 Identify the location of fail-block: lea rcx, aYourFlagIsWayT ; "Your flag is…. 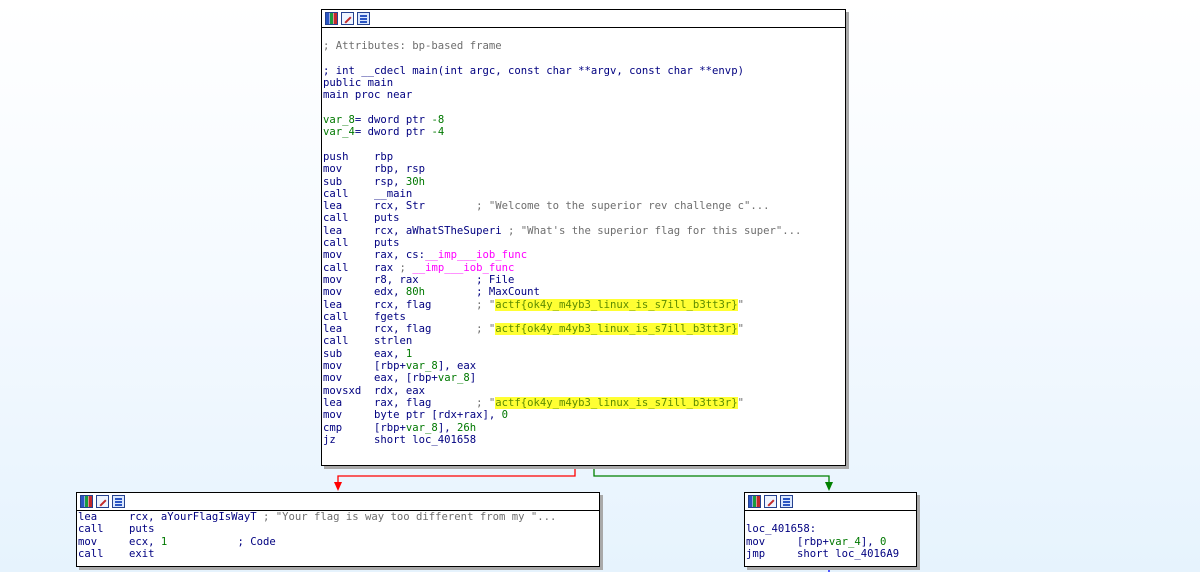
(338, 529).